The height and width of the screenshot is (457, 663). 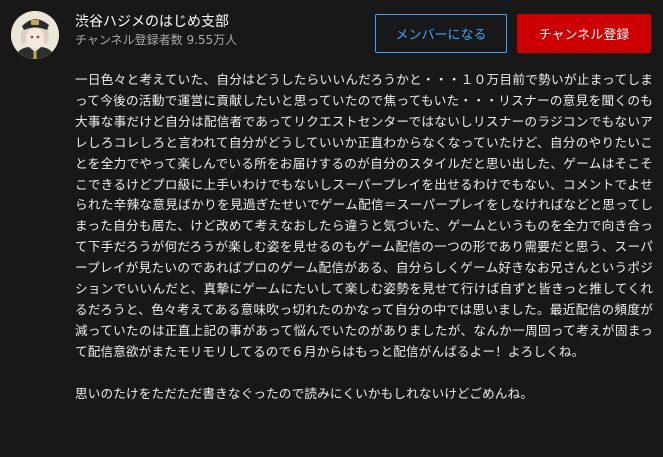 I want to click on channel-avatar, so click(x=35, y=35).